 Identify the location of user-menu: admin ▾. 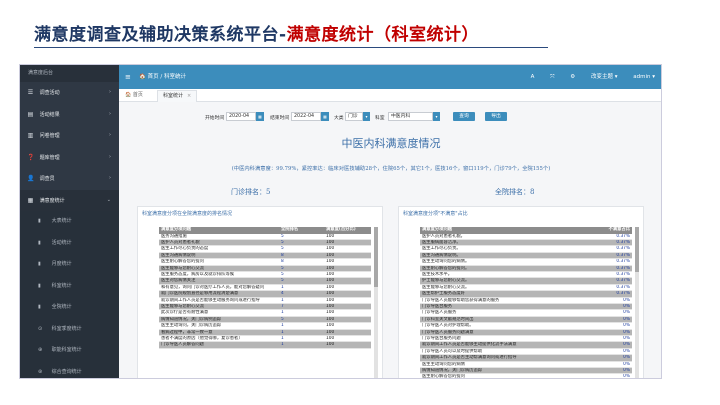
(644, 77).